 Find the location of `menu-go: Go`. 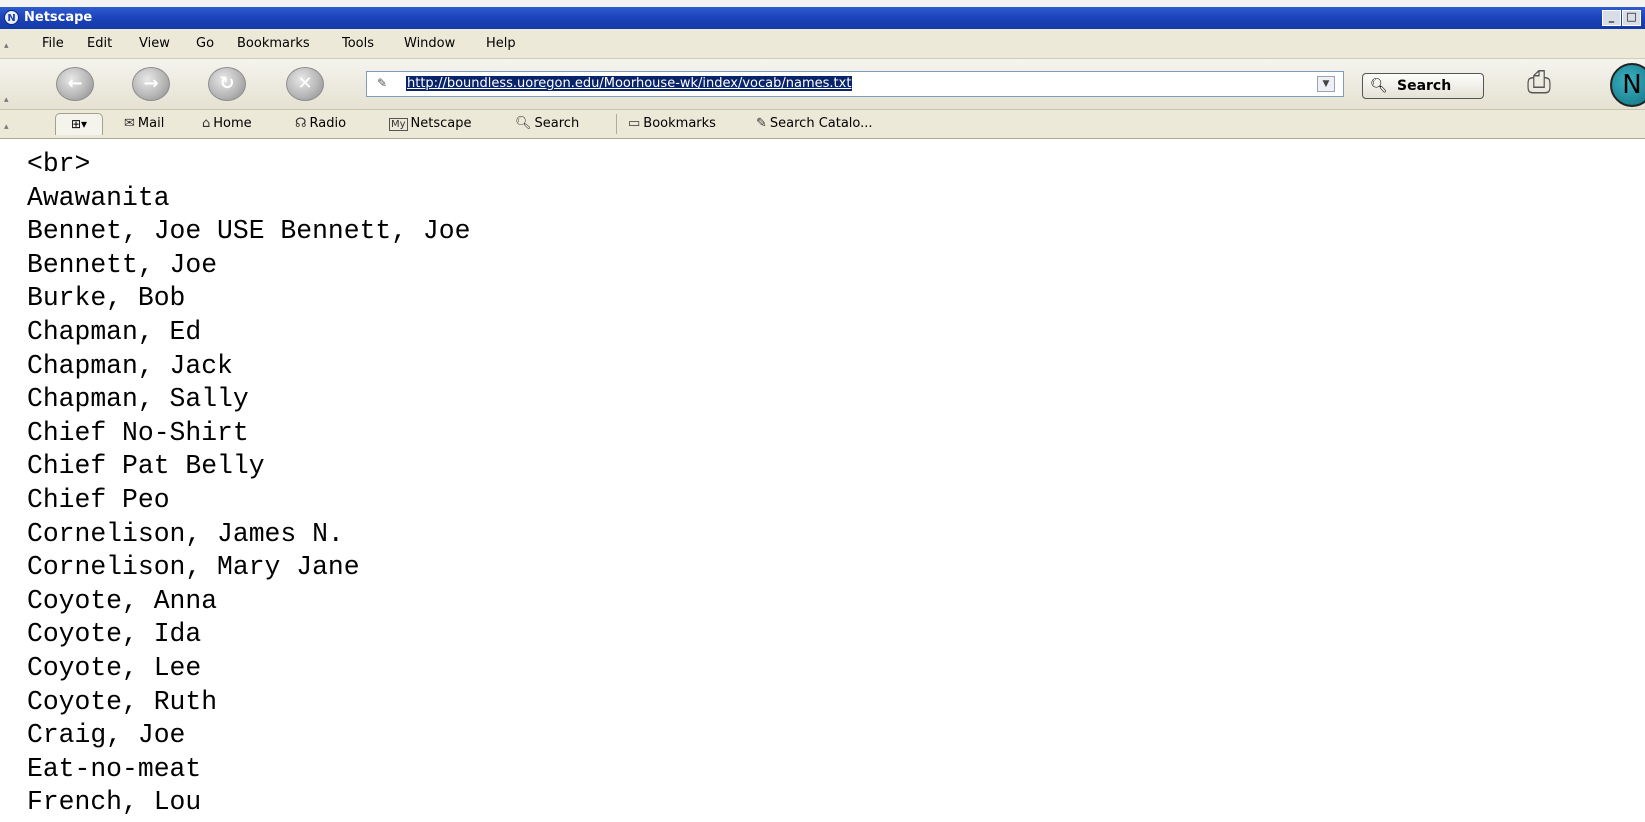

menu-go: Go is located at coordinates (205, 43).